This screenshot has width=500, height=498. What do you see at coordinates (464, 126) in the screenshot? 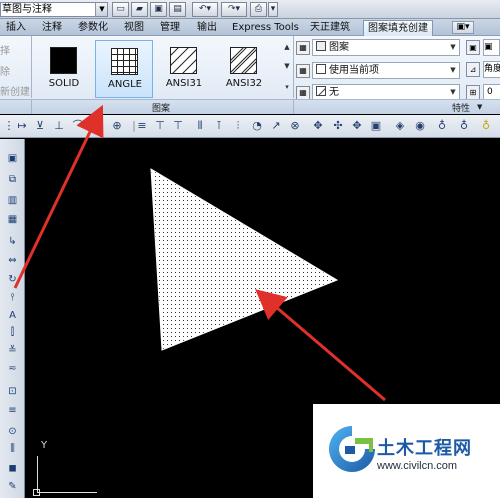
I see `freeze-icon: ♁` at bounding box center [464, 126].